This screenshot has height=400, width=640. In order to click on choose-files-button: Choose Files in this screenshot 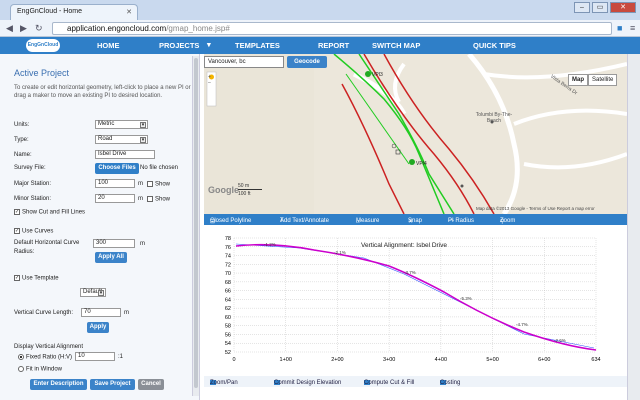, I will do `click(117, 168)`.